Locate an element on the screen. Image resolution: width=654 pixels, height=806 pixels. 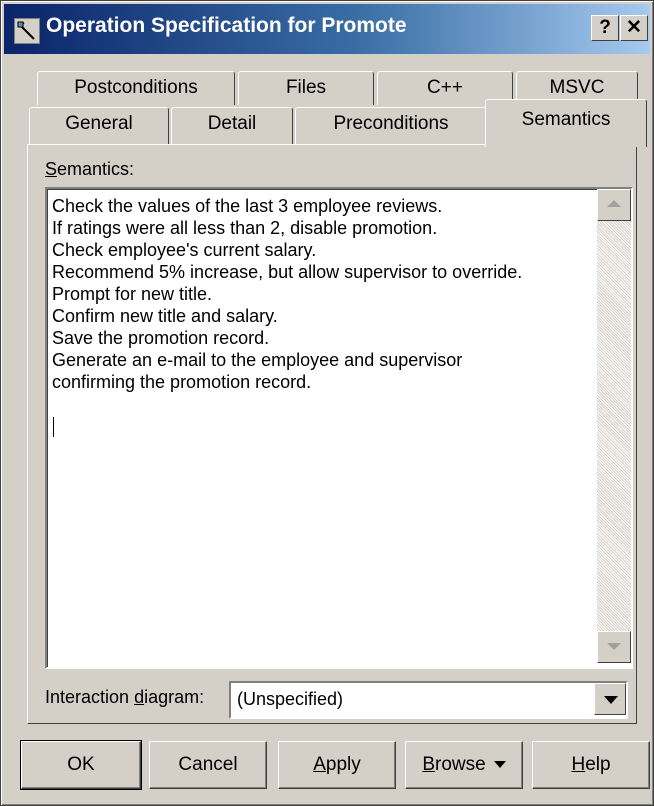
browse-button: Browse is located at coordinates (464, 765).